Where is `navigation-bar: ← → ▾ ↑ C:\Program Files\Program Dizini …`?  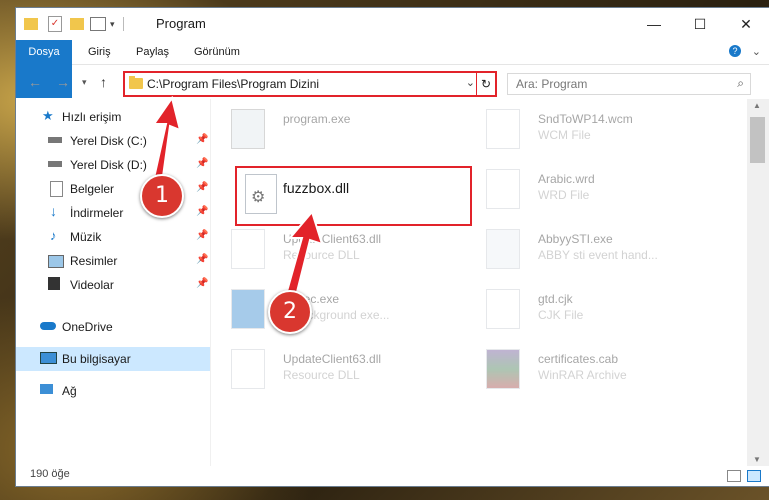 navigation-bar: ← → ▾ ↑ C:\Program Files\Program Dizini … is located at coordinates (392, 82).